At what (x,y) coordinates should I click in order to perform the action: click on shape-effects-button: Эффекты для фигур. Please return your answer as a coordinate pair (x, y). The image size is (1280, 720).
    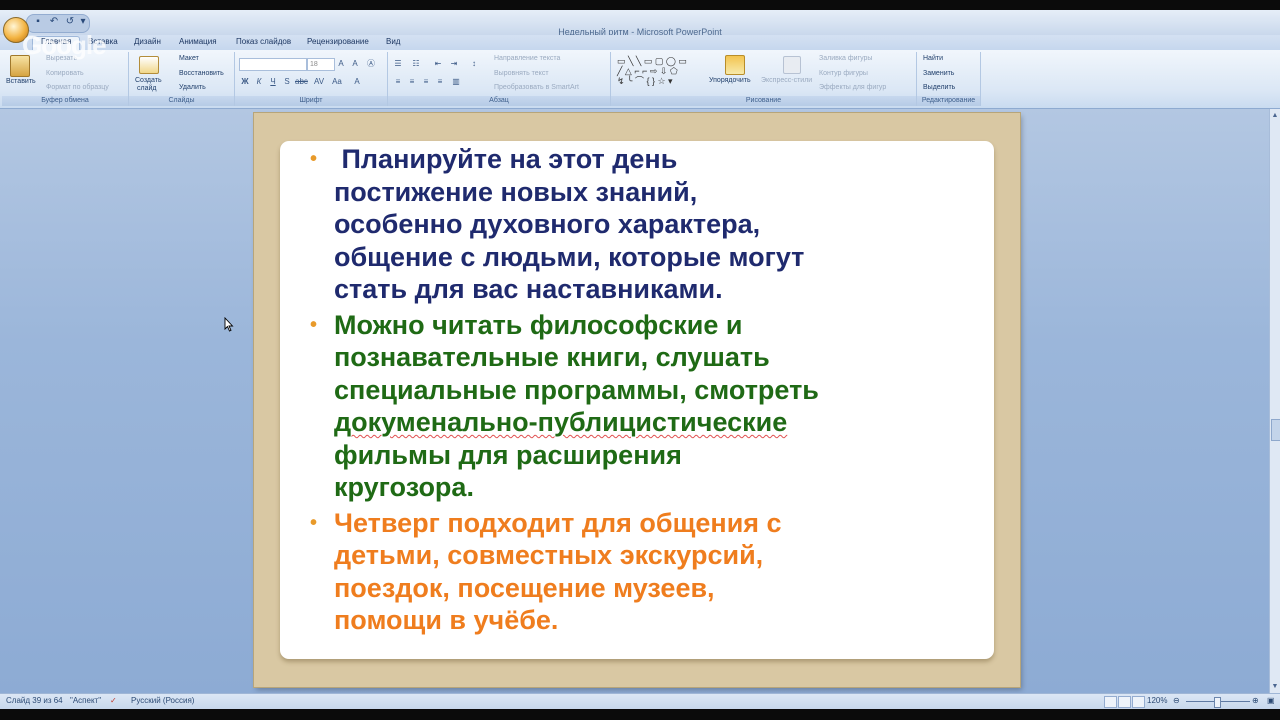
    Looking at the image, I should click on (852, 87).